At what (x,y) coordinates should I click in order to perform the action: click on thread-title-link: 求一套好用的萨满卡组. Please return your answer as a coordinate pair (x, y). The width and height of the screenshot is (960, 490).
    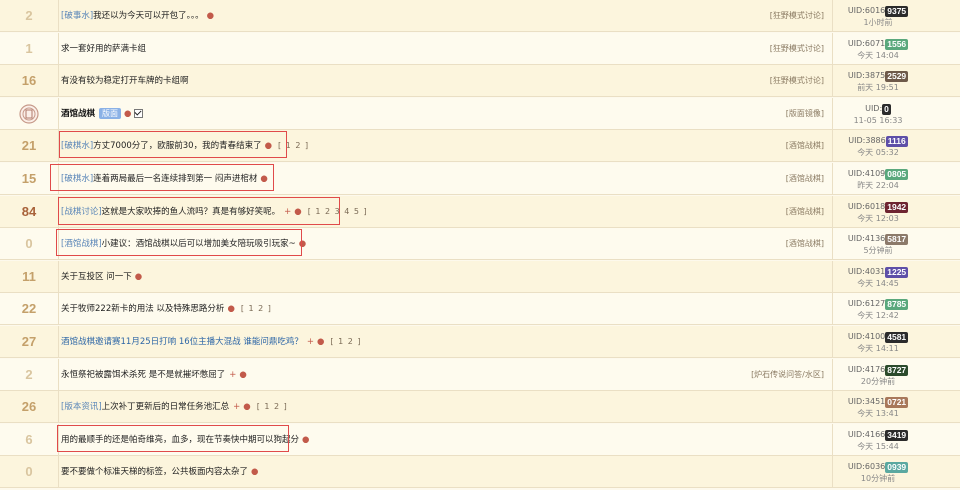
    Looking at the image, I should click on (103, 49).